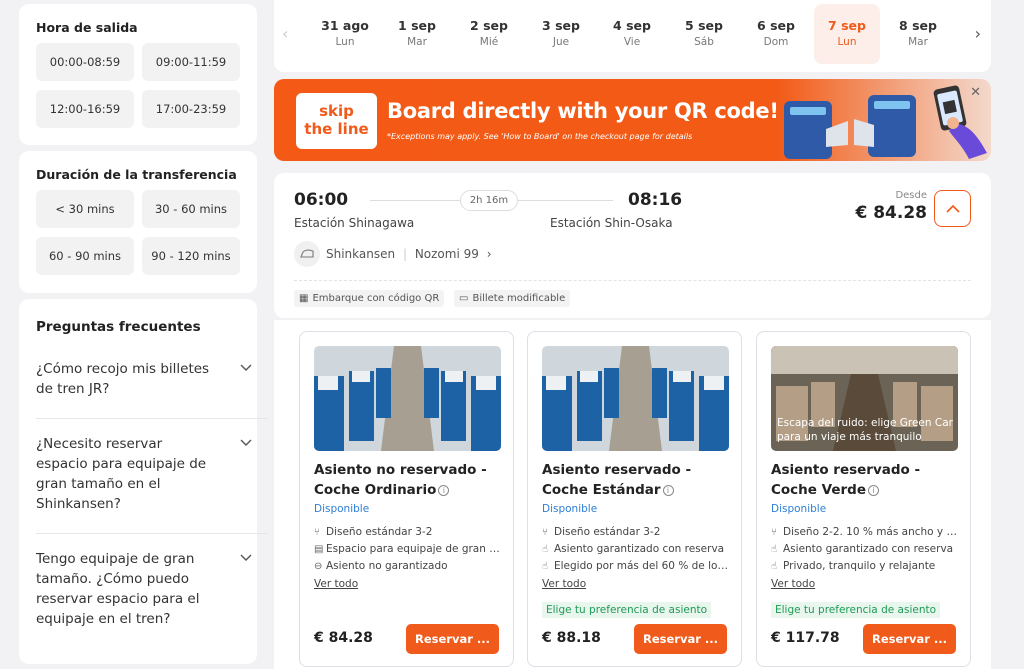 The height and width of the screenshot is (669, 1024). I want to click on ticket-icon: ▭, so click(464, 298).